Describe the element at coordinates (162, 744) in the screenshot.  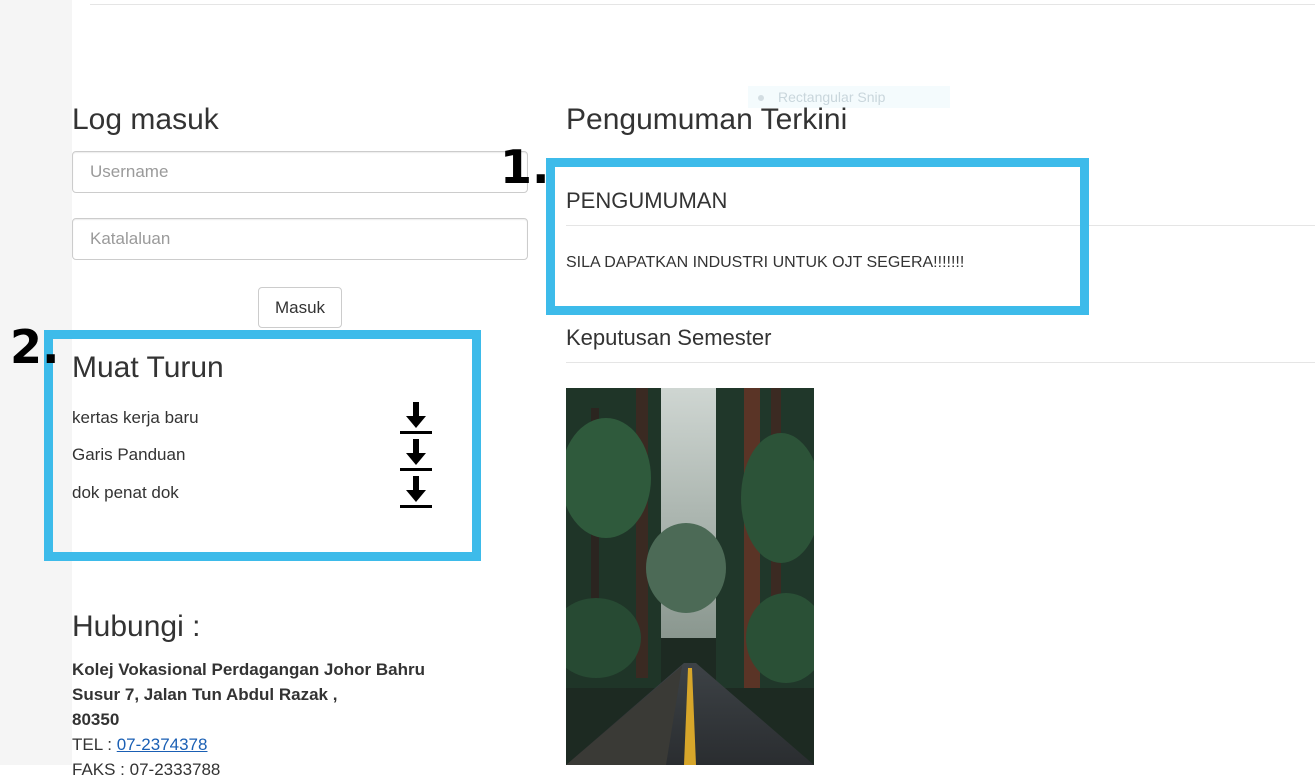
I see `telephone-link: 07-2374378` at that location.